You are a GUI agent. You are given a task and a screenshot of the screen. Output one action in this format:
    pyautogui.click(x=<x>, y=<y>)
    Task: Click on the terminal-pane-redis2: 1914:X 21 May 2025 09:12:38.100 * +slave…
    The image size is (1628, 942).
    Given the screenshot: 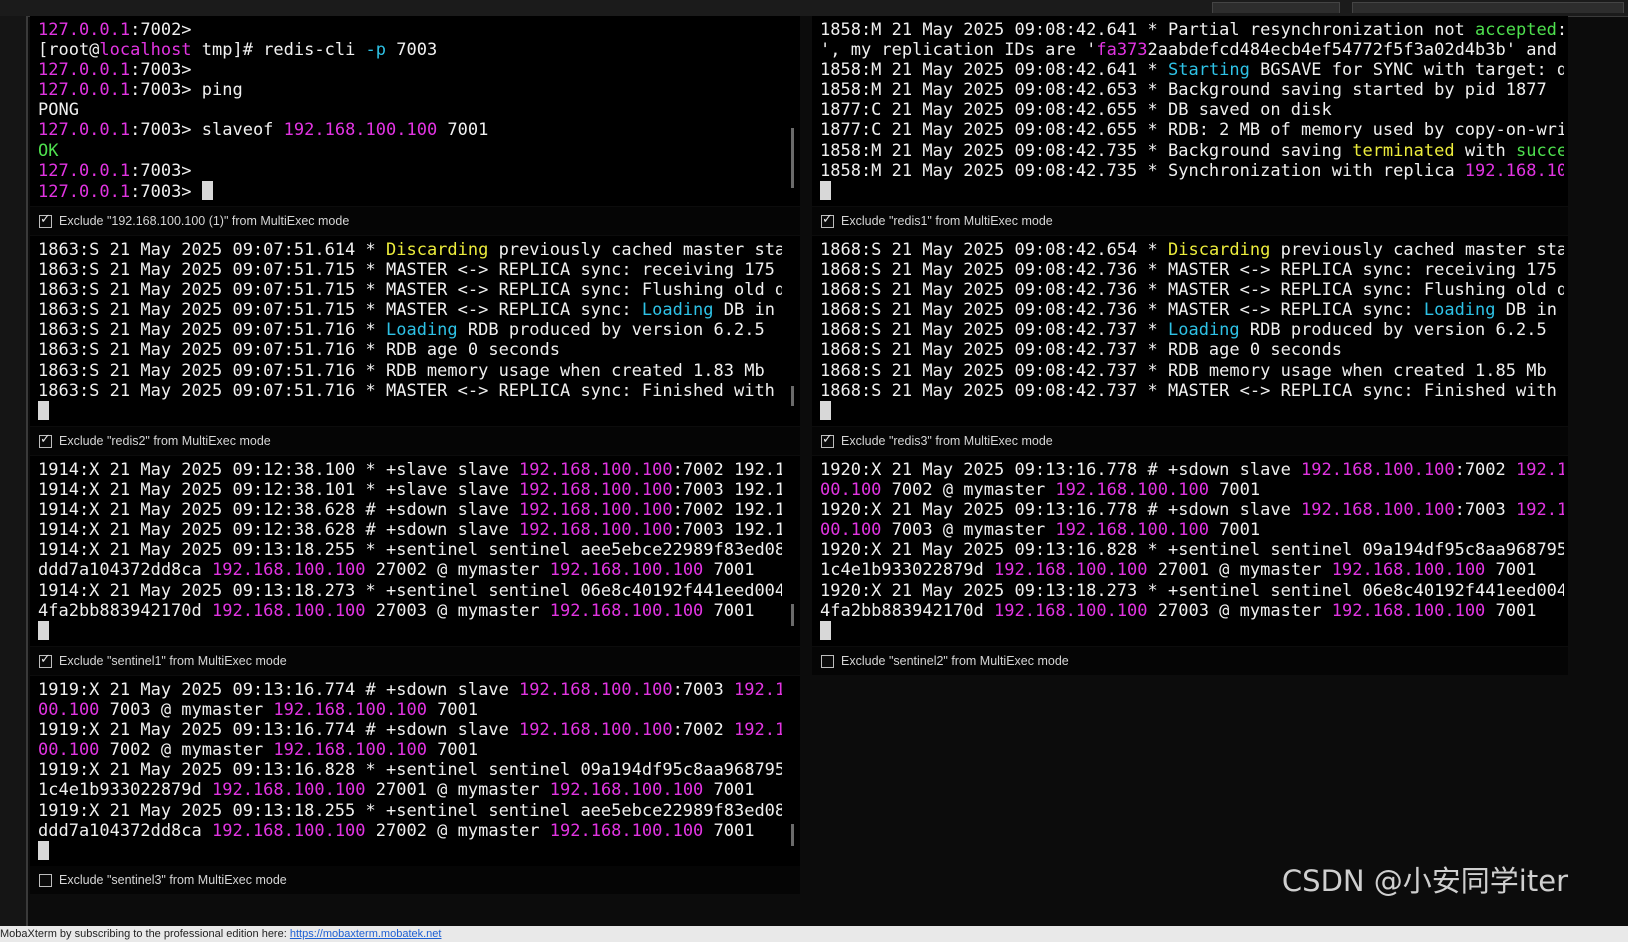 What is the action you would take?
    pyautogui.click(x=415, y=551)
    